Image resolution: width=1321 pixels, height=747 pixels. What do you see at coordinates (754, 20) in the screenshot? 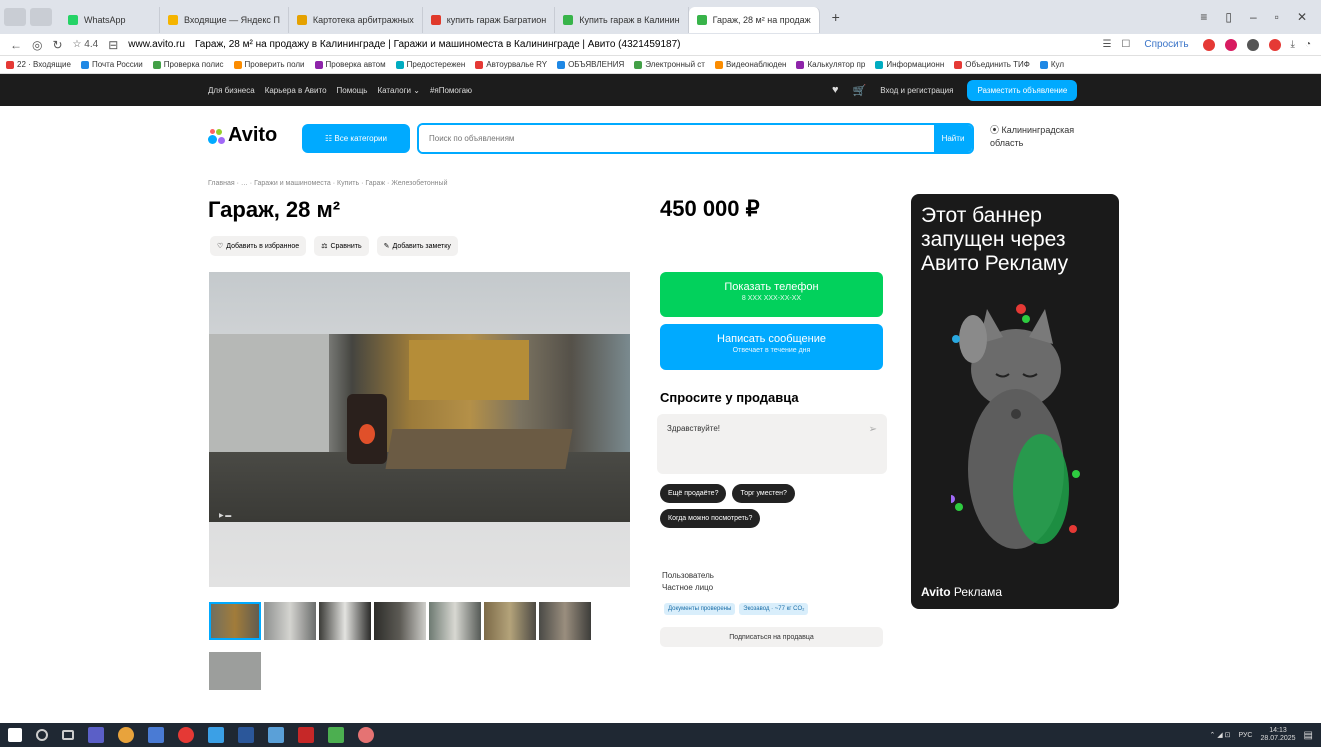
I see `browser-tab: Гараж, 28 м² на продаж` at bounding box center [754, 20].